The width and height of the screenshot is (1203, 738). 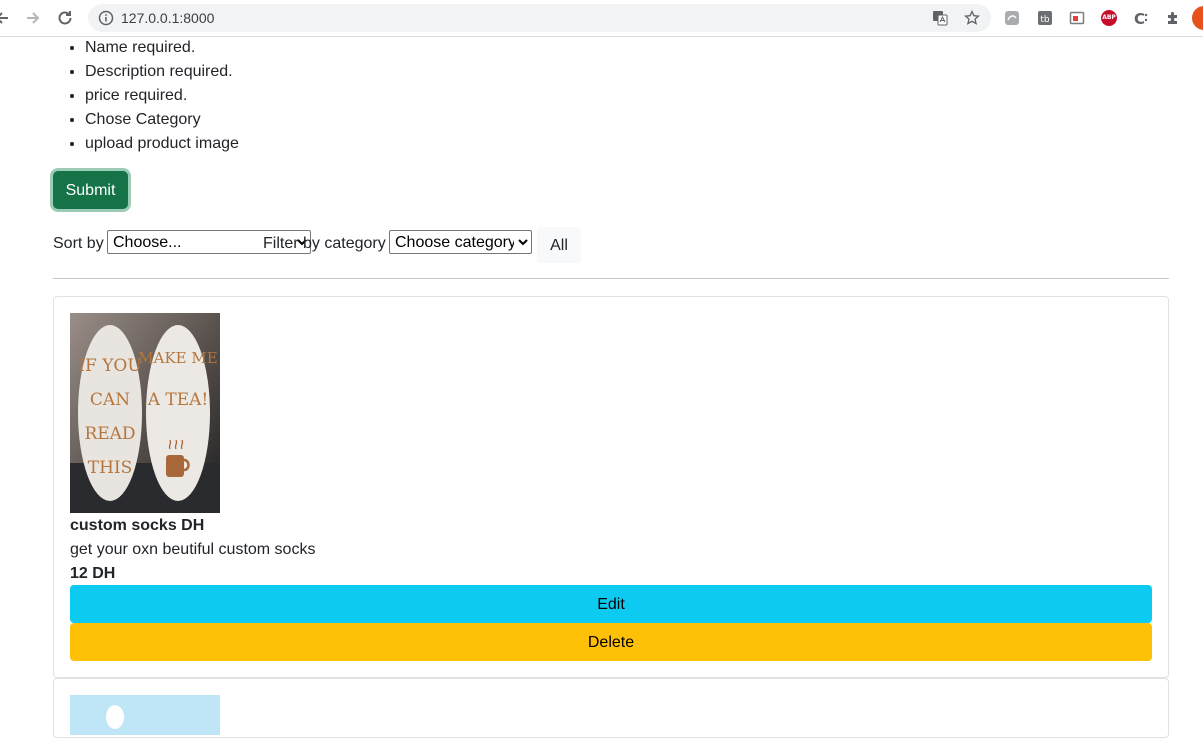 What do you see at coordinates (178, 400) in the screenshot?
I see `sock-text-right: A TEA!` at bounding box center [178, 400].